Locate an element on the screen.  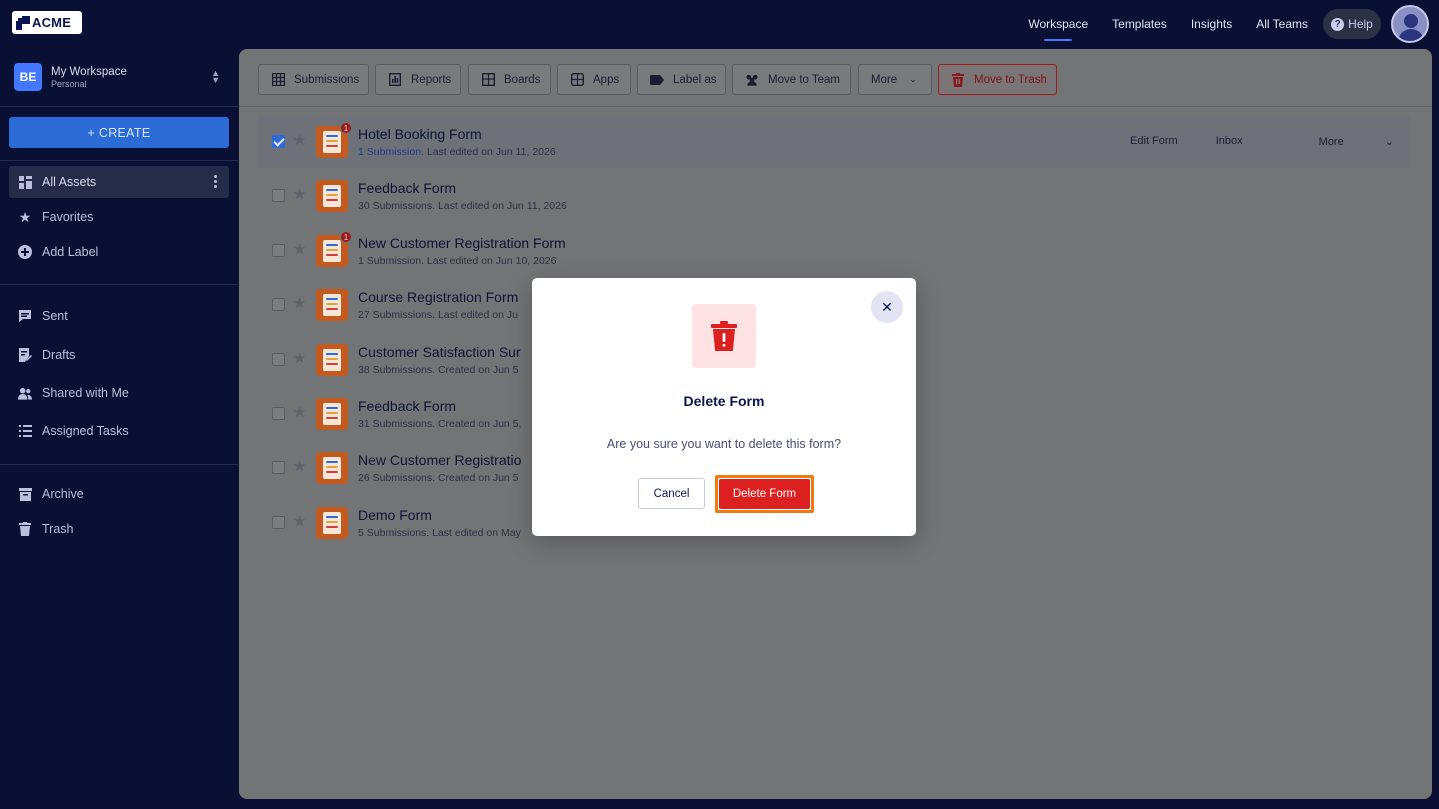
boards-label: Boards is located at coordinates (522, 79).